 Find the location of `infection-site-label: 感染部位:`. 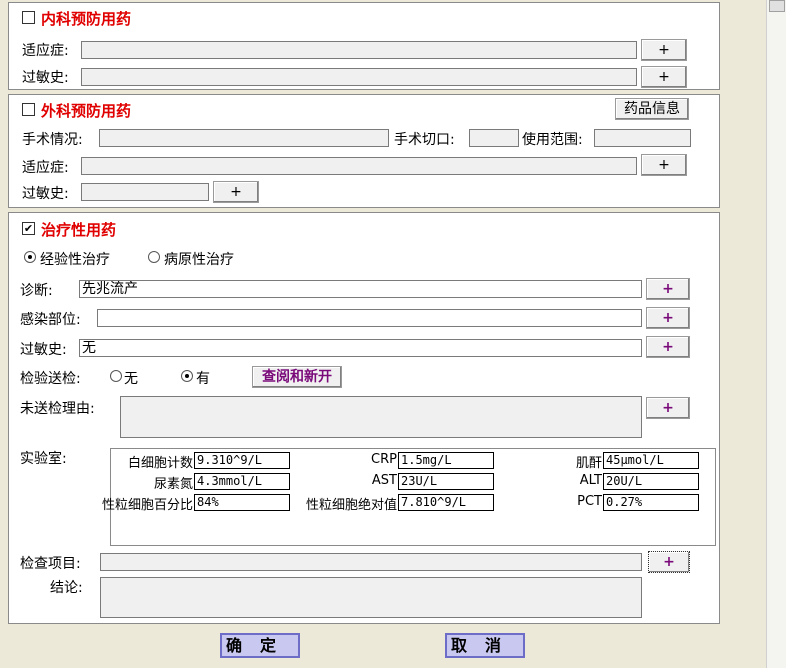

infection-site-label: 感染部位: is located at coordinates (50, 320).